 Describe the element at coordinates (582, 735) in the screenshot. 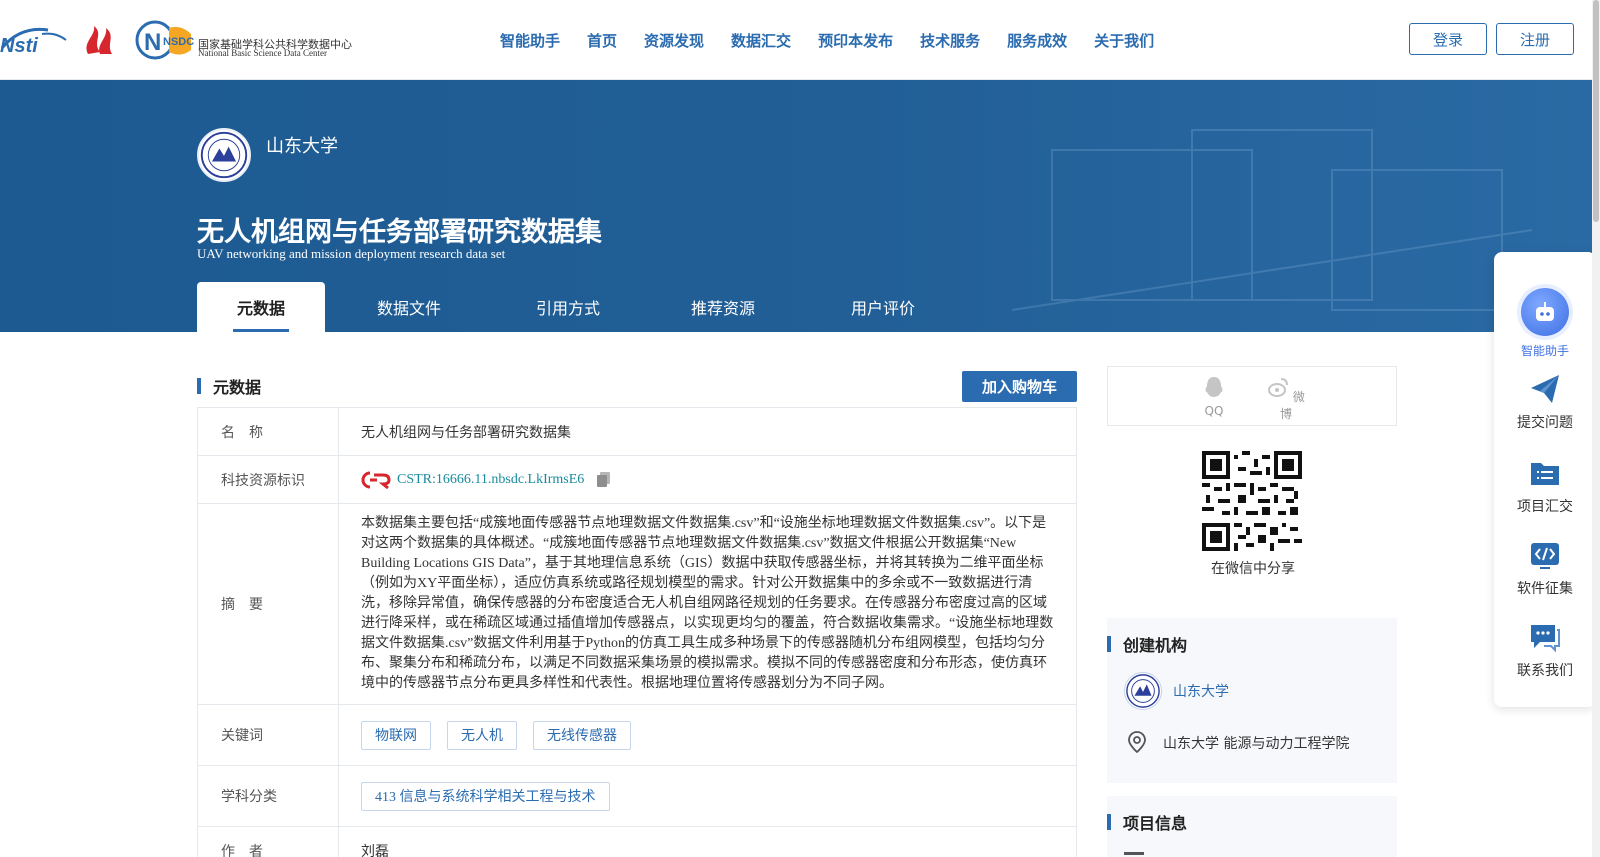

I see `keyword-tag: 无线传感器` at that location.